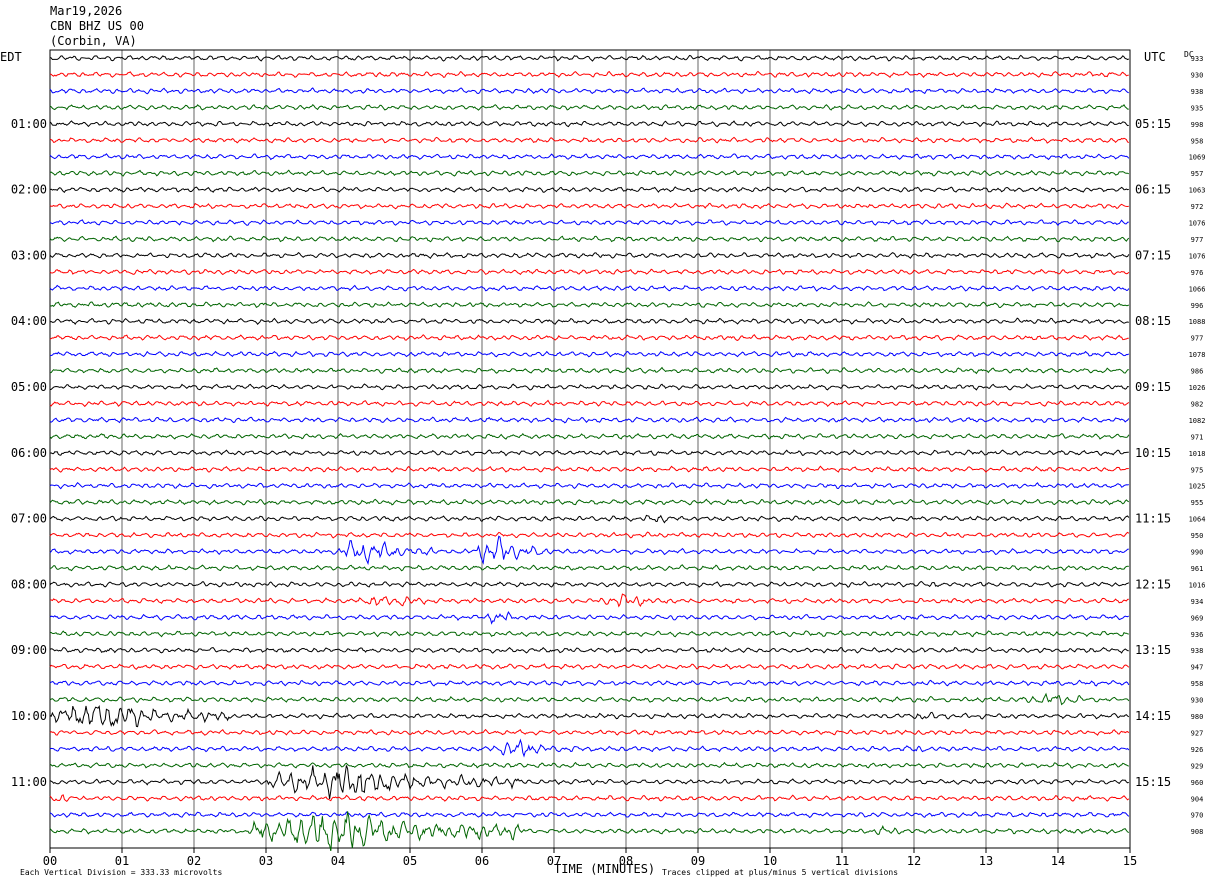  Describe the element at coordinates (410, 861) in the screenshot. I see `x-tick-label: 05` at that location.